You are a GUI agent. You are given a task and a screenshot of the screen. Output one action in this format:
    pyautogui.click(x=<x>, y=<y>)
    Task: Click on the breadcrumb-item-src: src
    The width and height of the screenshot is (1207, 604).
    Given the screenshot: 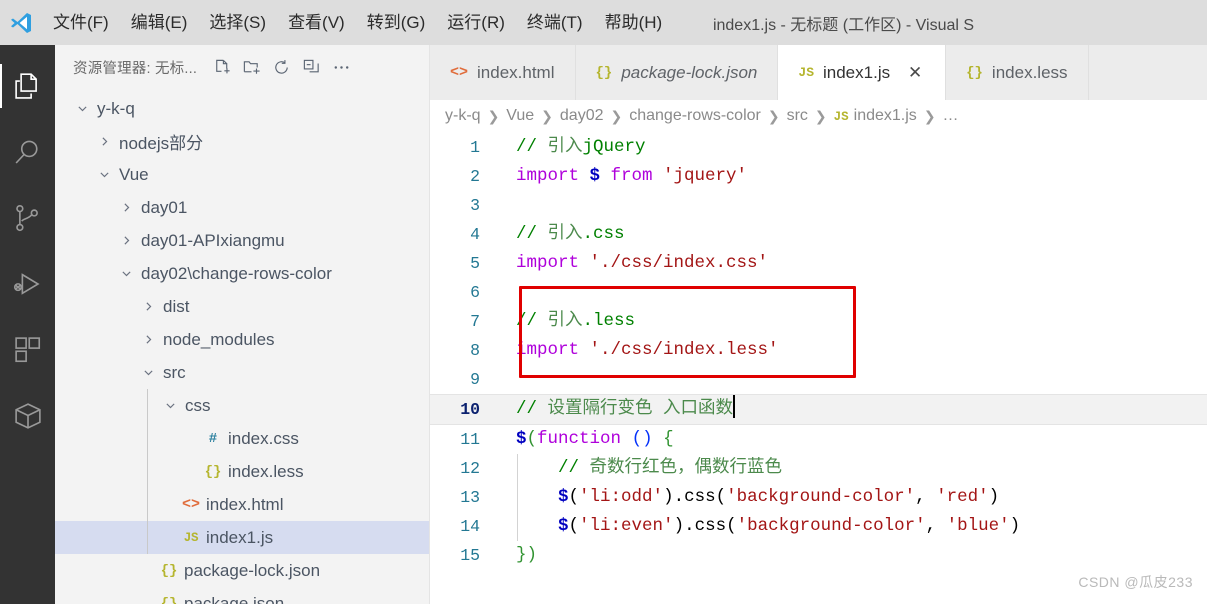 What is the action you would take?
    pyautogui.click(x=797, y=116)
    